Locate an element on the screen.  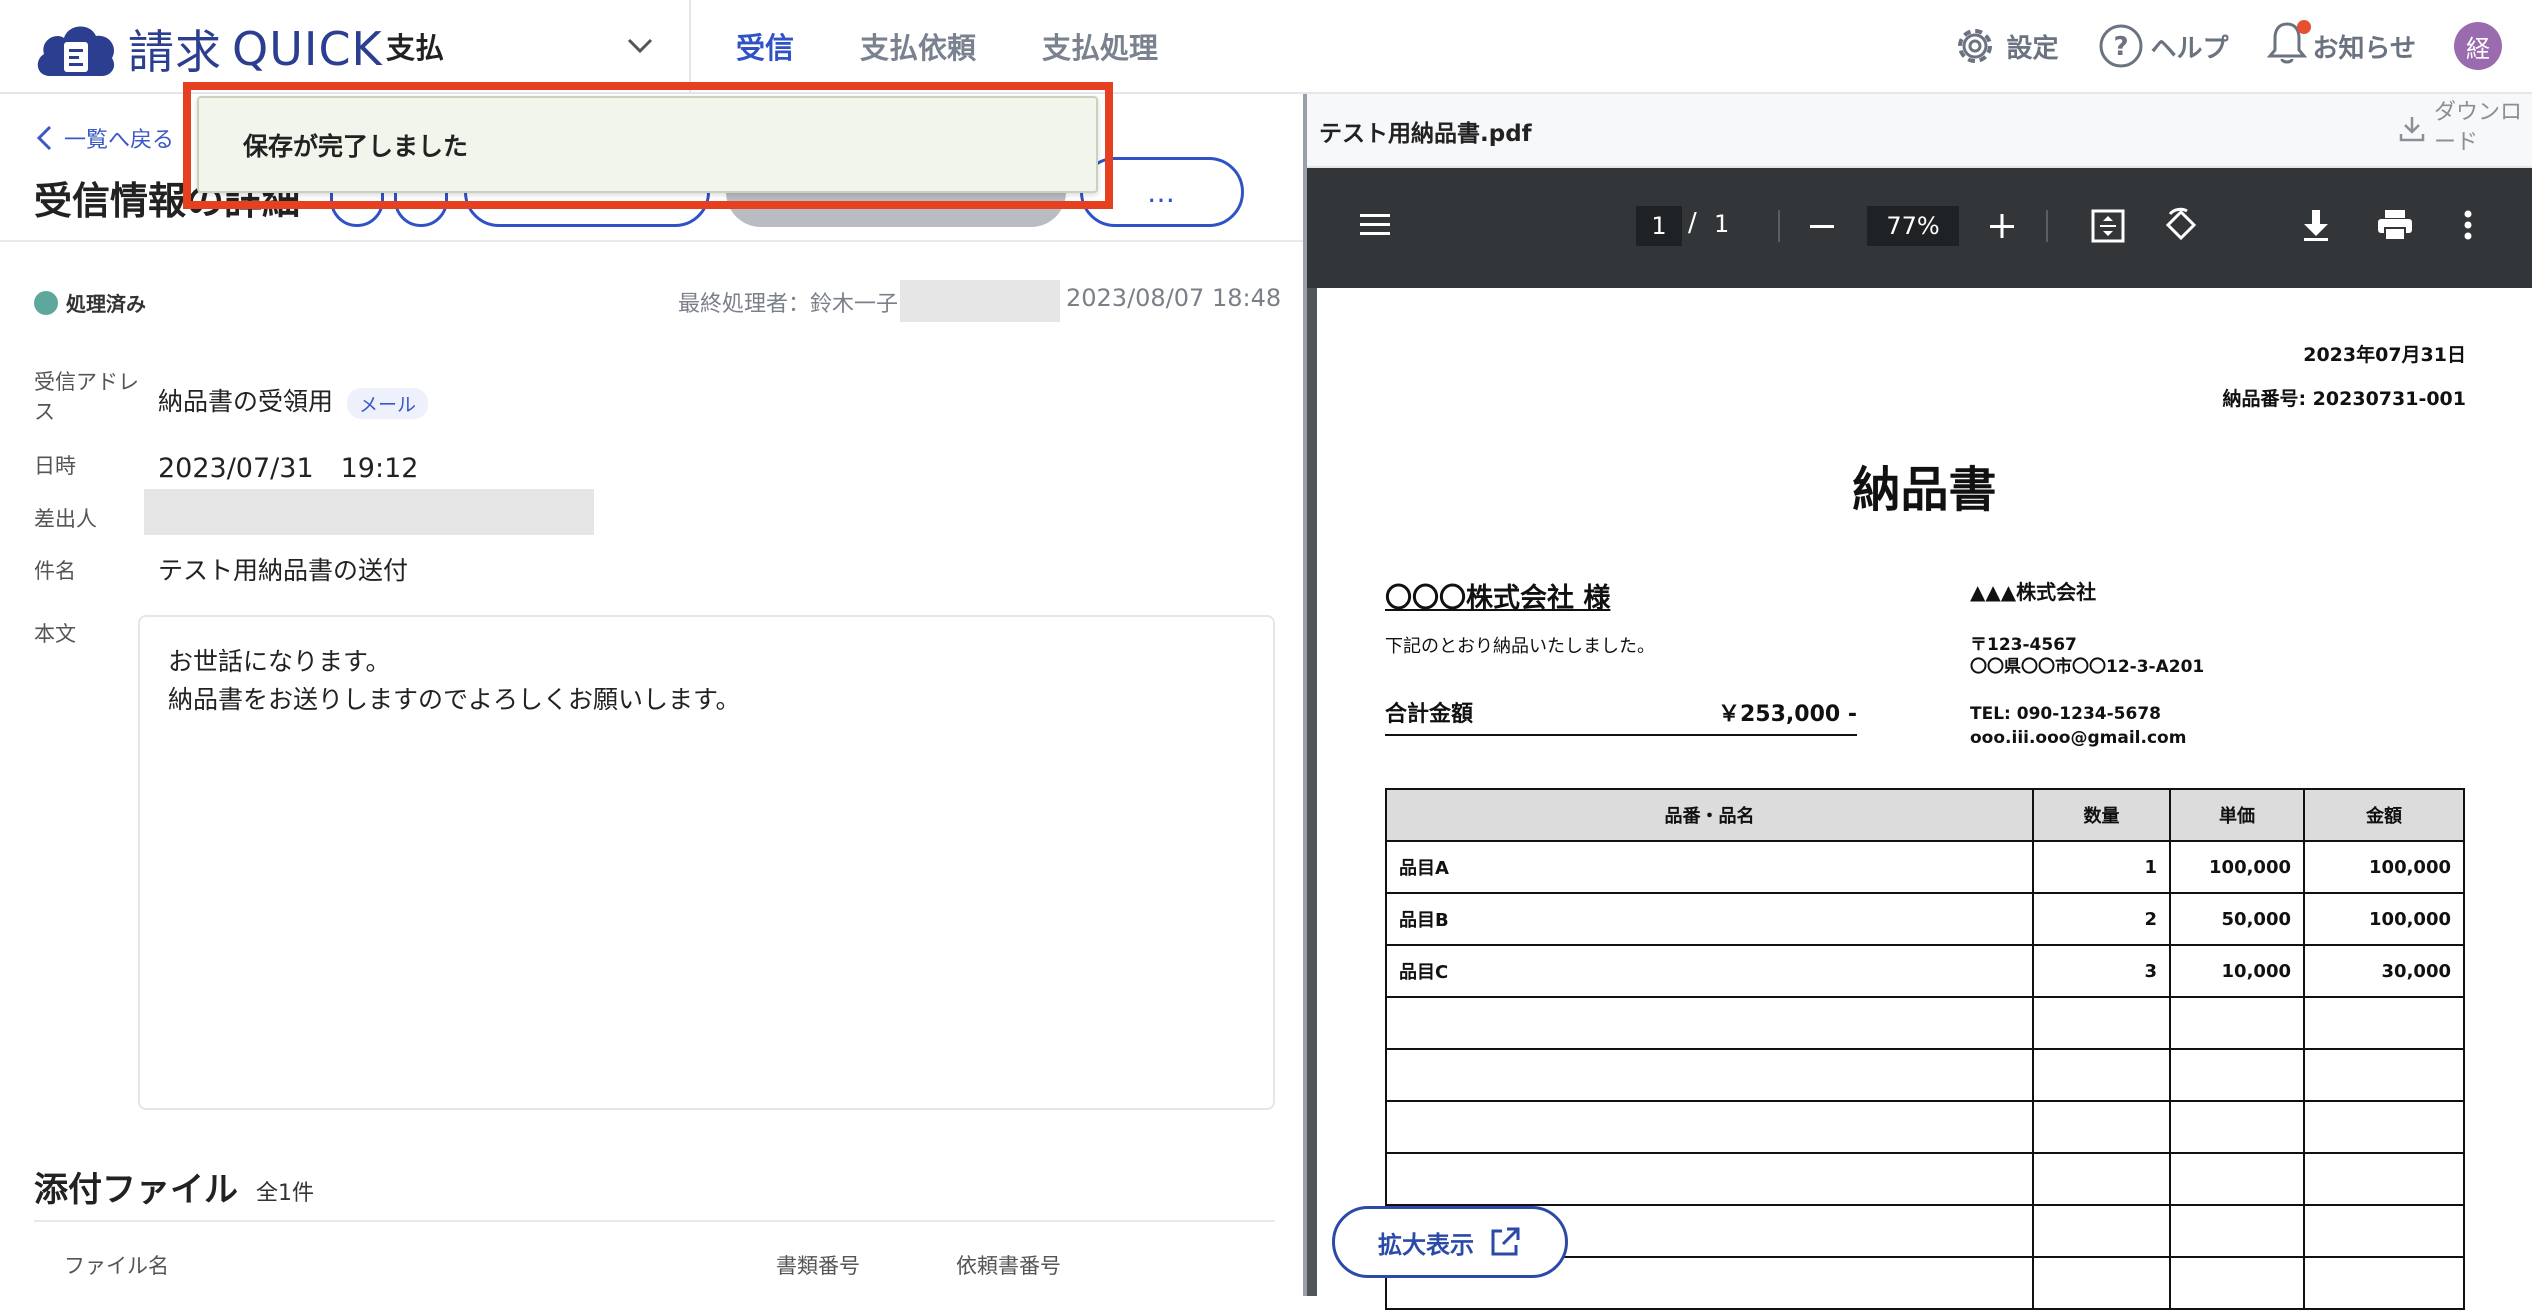
address-label-line2: ス is located at coordinates (44, 412).